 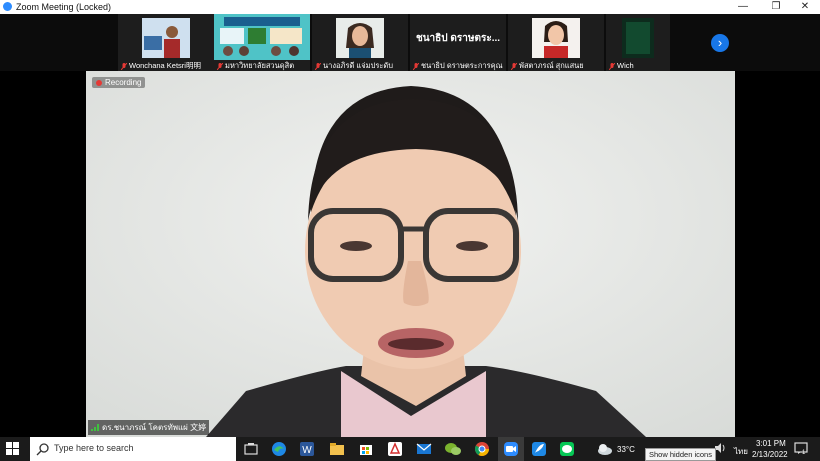 I want to click on notification-icon, so click(x=801, y=448).